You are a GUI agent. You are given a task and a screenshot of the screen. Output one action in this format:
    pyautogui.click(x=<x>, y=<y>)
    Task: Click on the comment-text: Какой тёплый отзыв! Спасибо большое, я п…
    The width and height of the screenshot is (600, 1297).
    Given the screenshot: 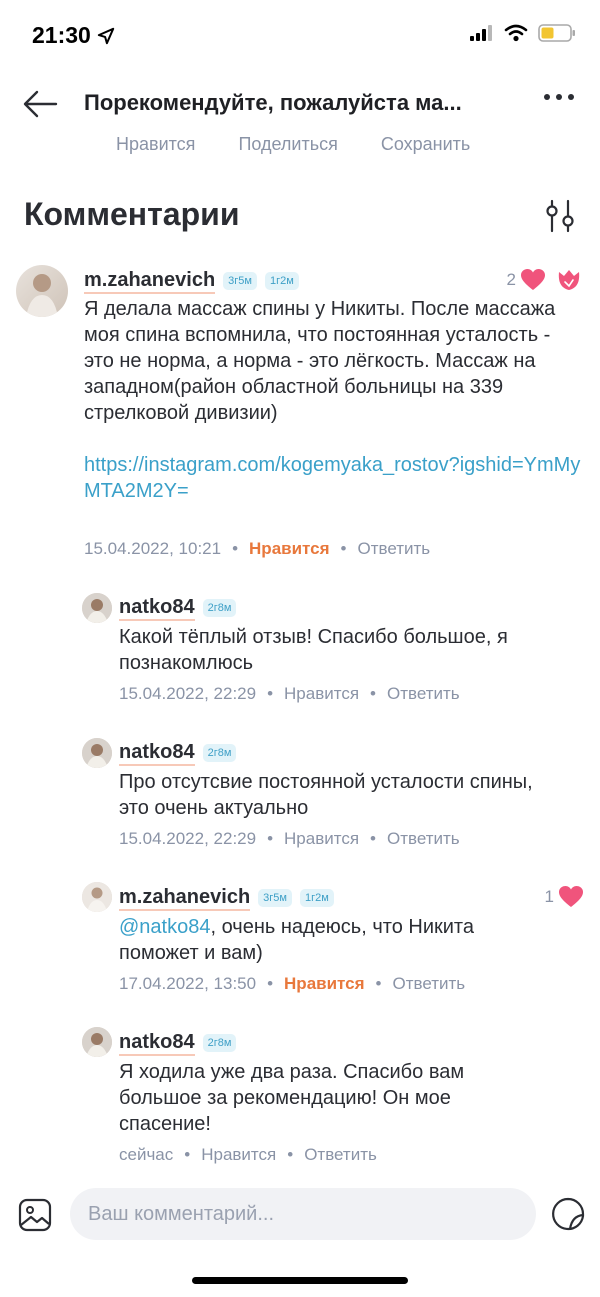 What is the action you would take?
    pyautogui.click(x=313, y=650)
    